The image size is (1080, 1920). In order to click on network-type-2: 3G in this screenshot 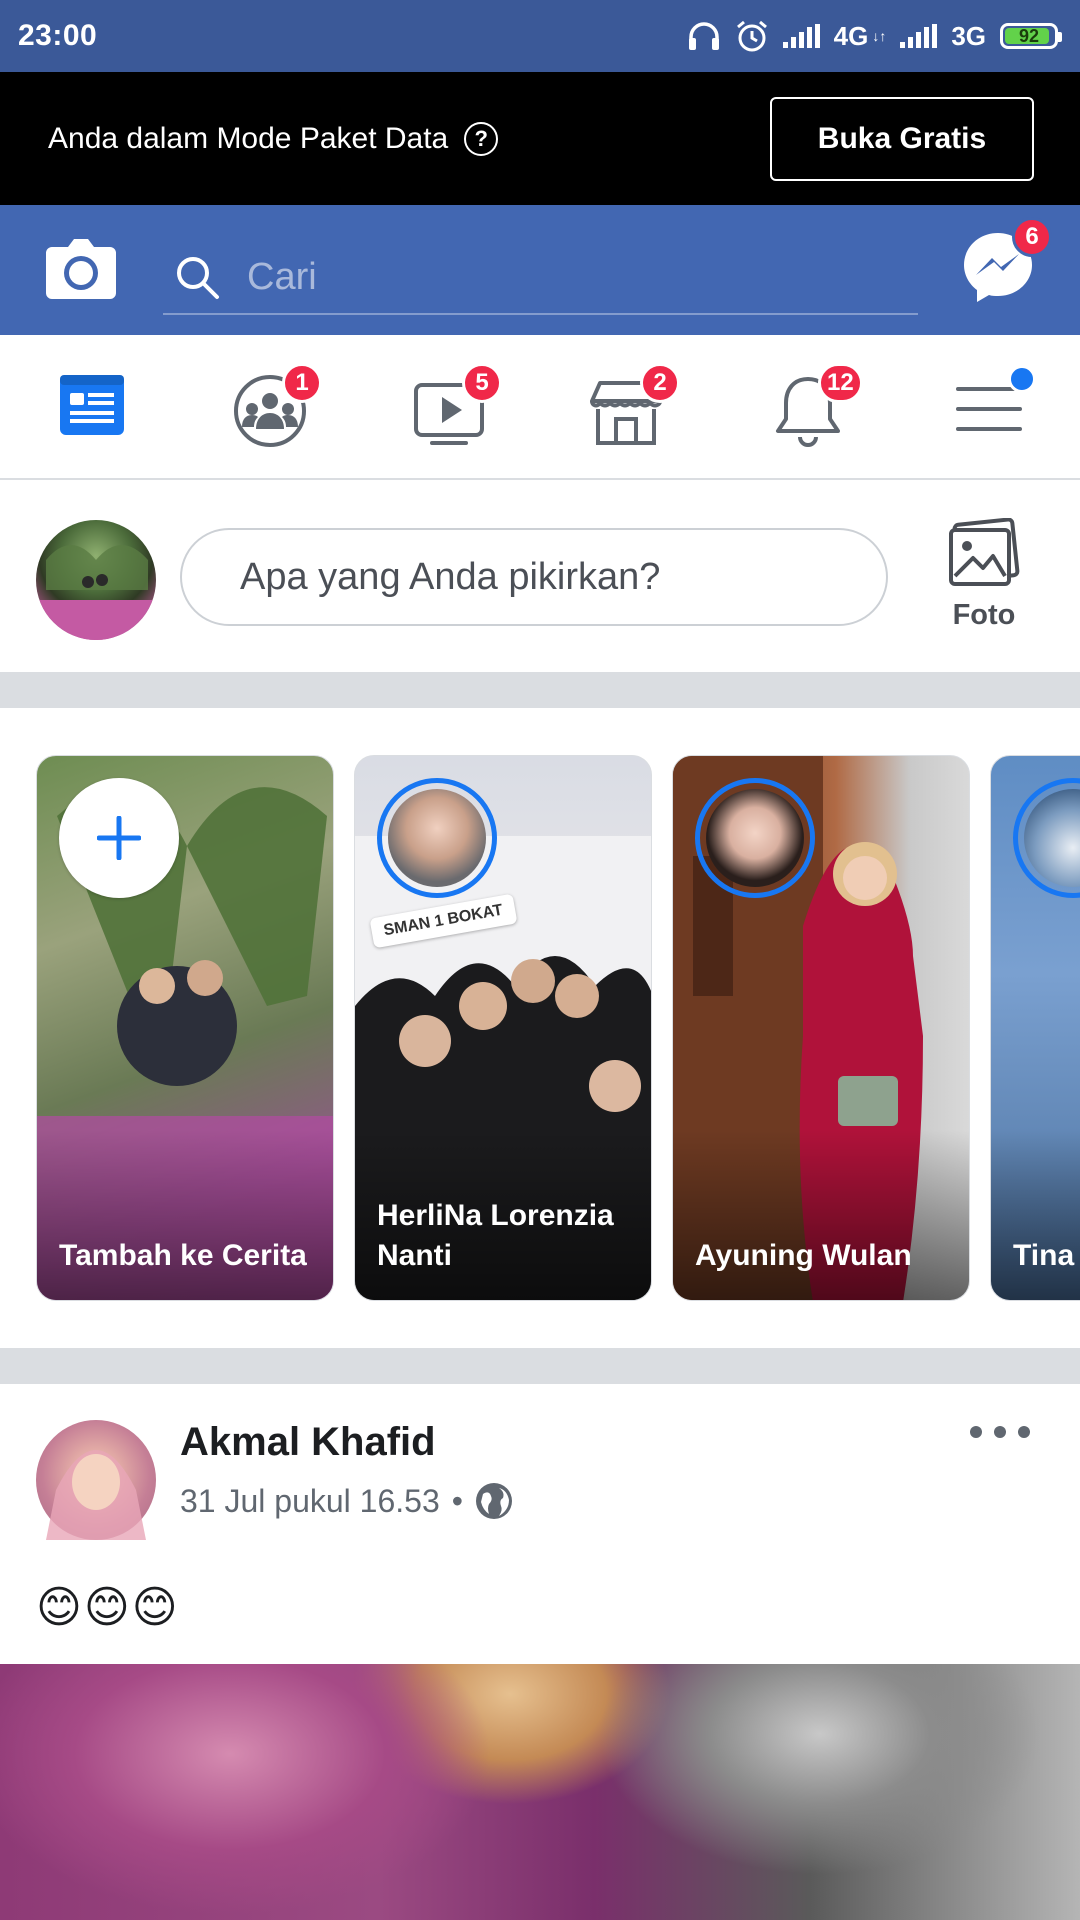, I will do `click(968, 35)`.